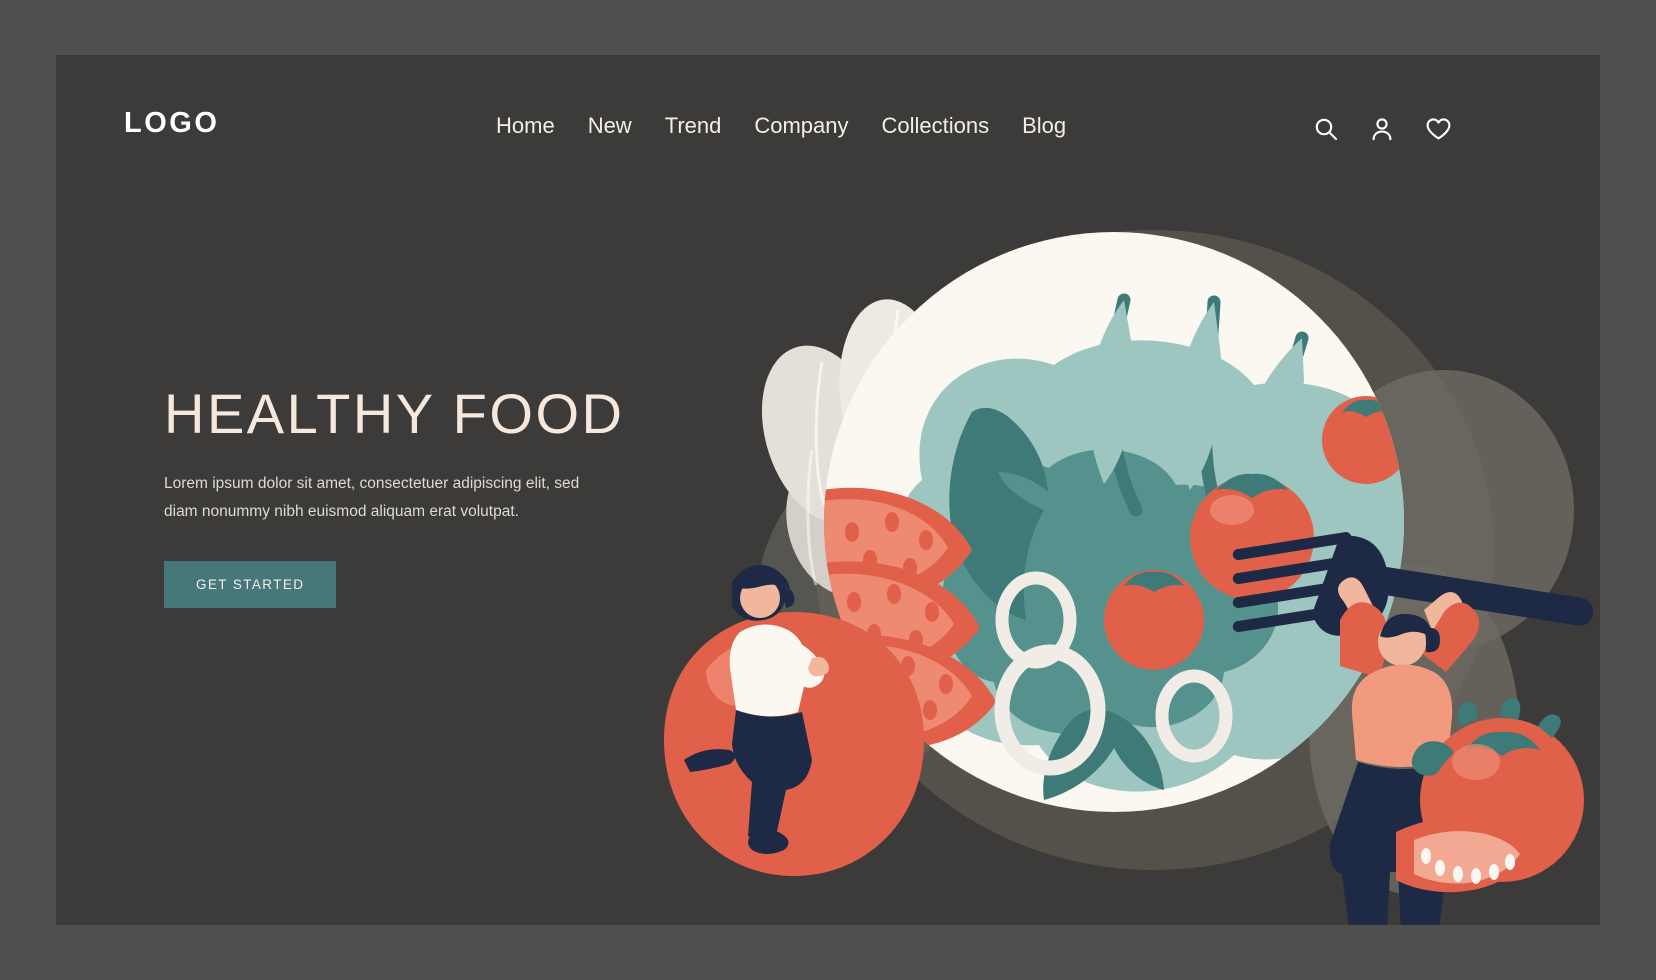 This screenshot has width=1656, height=980. What do you see at coordinates (1438, 129) in the screenshot?
I see `heart-icon` at bounding box center [1438, 129].